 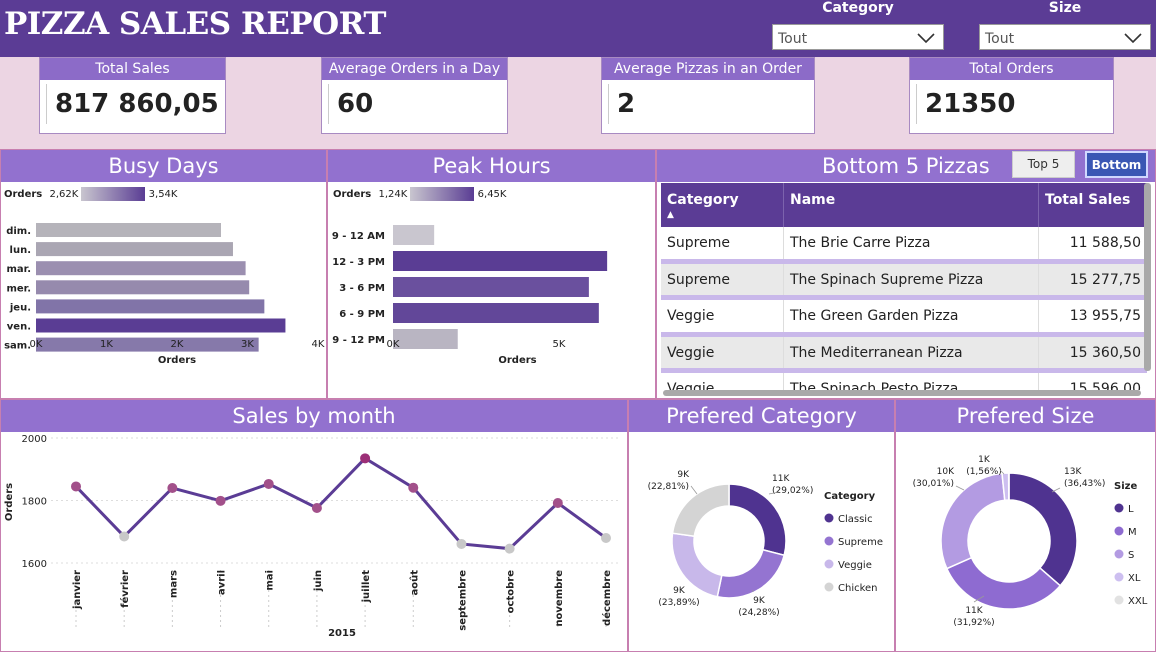 I want to click on kpi-total-orders: Total Orders 21350, so click(x=1011, y=95).